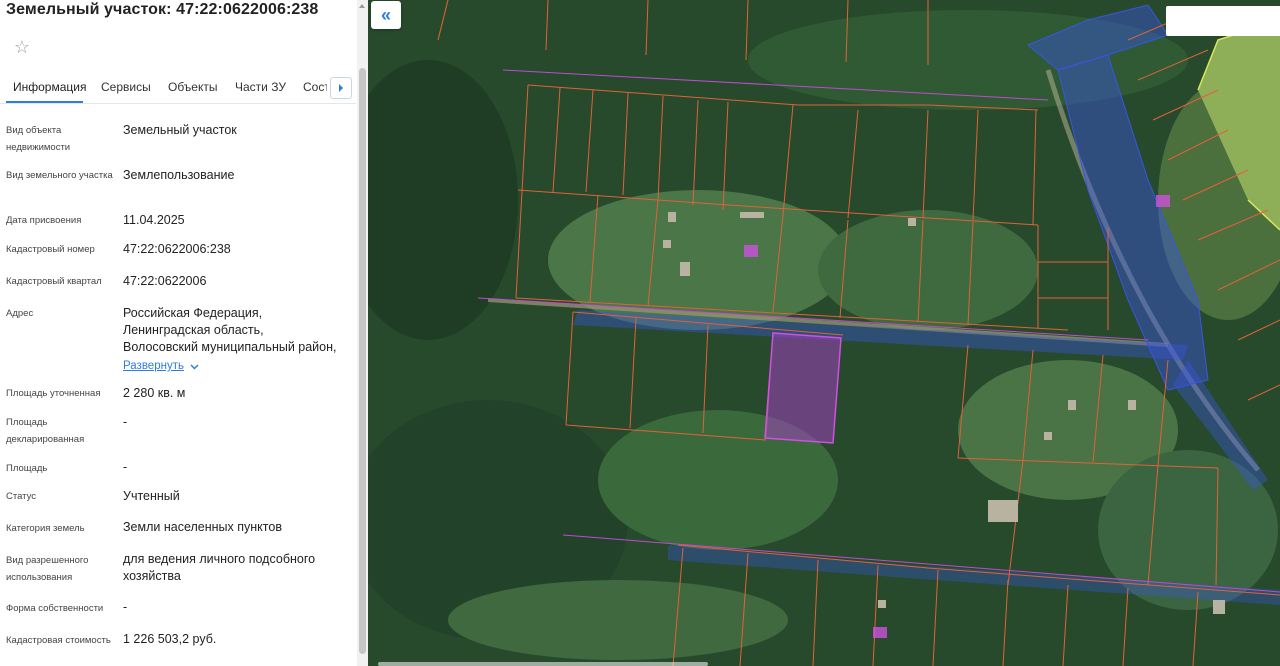  Describe the element at coordinates (543, 664) in the screenshot. I see `map-horizontal-scrollbar` at that location.